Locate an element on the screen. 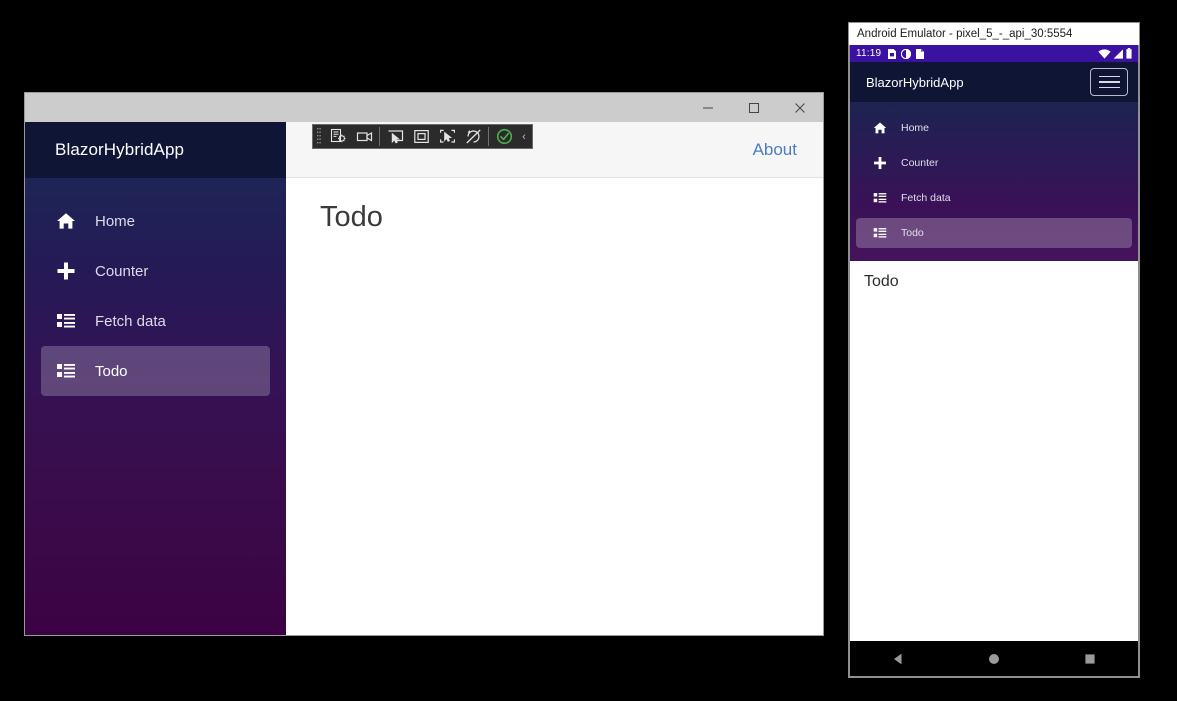 The height and width of the screenshot is (701, 1177). battery-icon is located at coordinates (1129, 53).